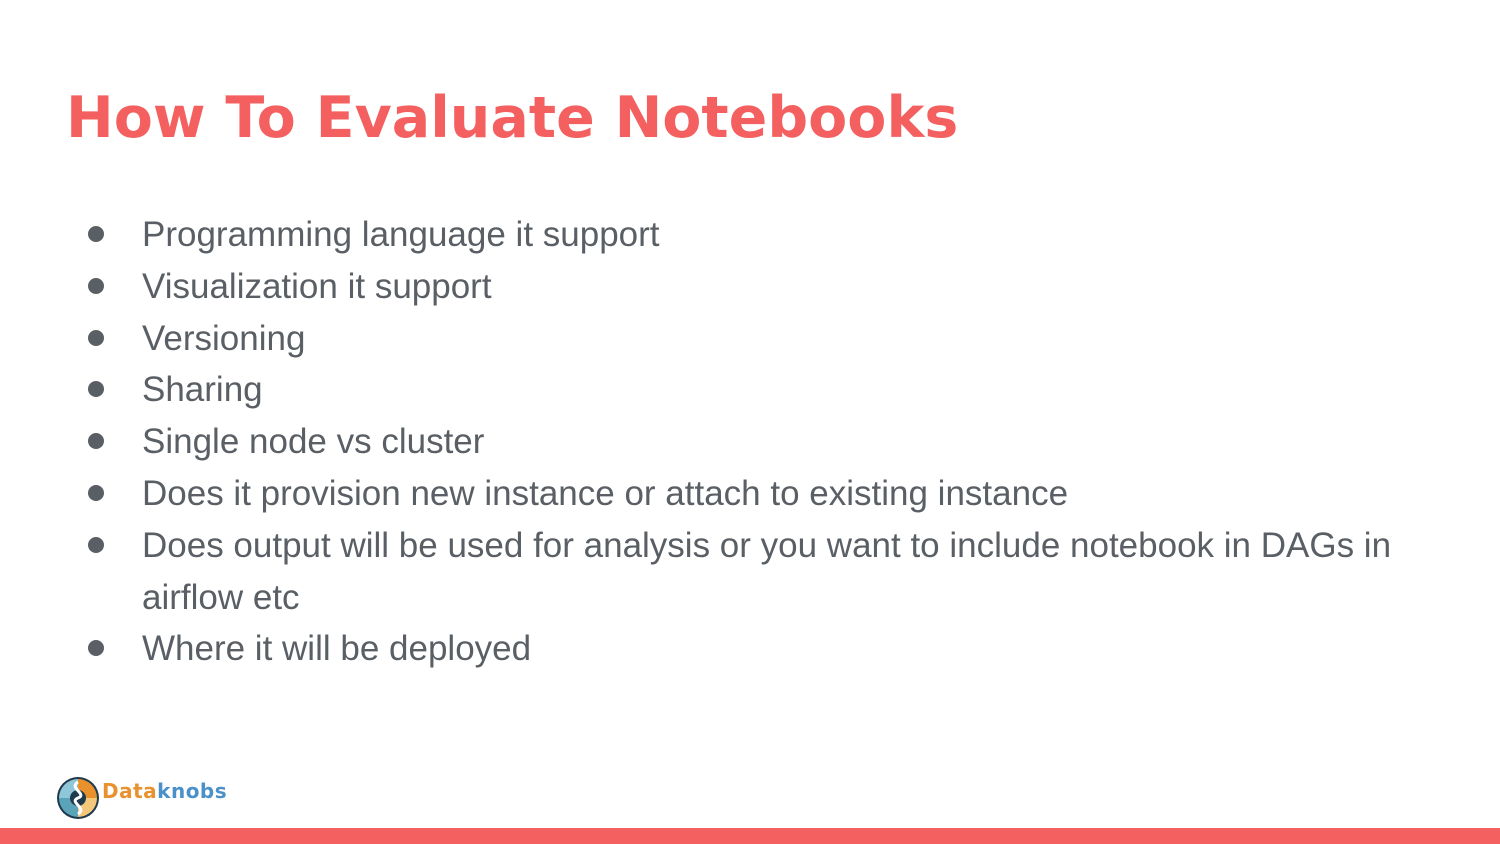  I want to click on bullet-item: Where it will be deployed, so click(768, 649).